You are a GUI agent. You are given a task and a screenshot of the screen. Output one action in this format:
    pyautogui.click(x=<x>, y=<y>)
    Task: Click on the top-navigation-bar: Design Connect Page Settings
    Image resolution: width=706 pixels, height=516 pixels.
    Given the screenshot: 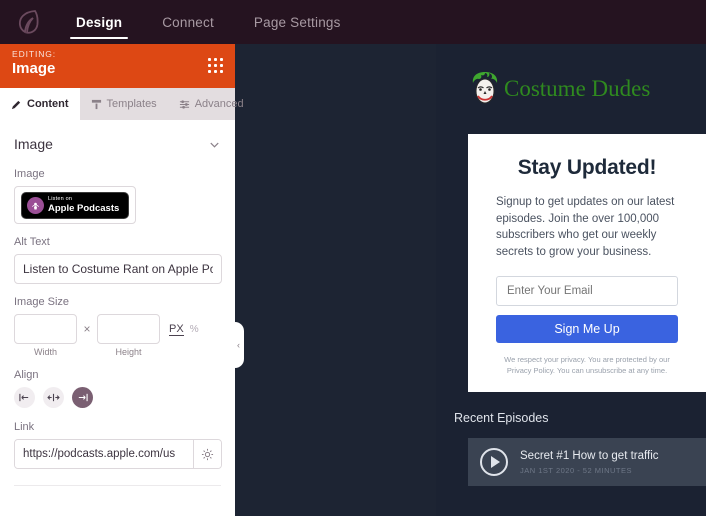 What is the action you would take?
    pyautogui.click(x=353, y=22)
    